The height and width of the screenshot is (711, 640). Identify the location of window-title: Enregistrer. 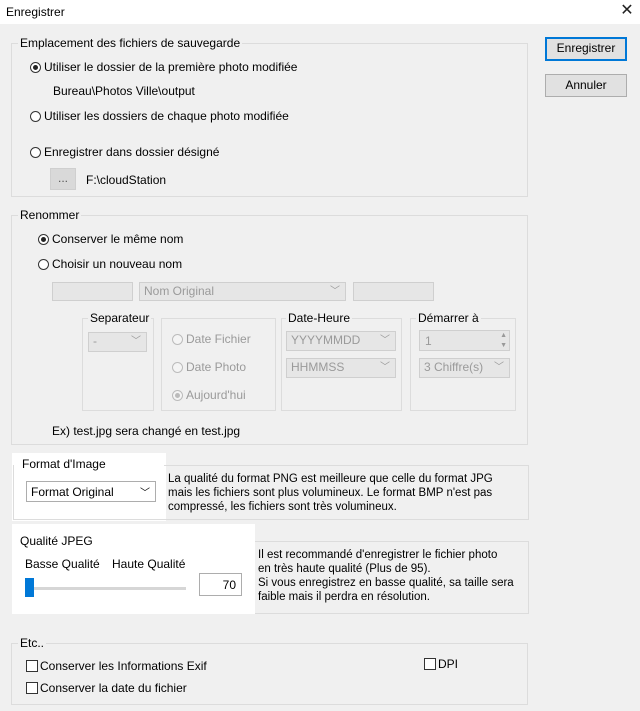
(35, 12).